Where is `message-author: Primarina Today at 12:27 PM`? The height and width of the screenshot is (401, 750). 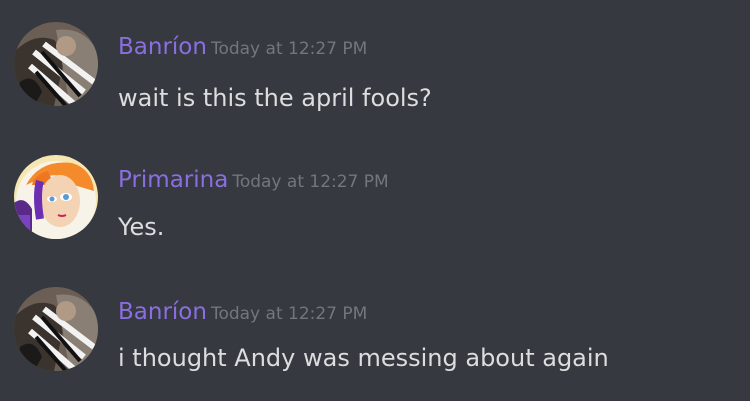 message-author: Primarina Today at 12:27 PM is located at coordinates (253, 180).